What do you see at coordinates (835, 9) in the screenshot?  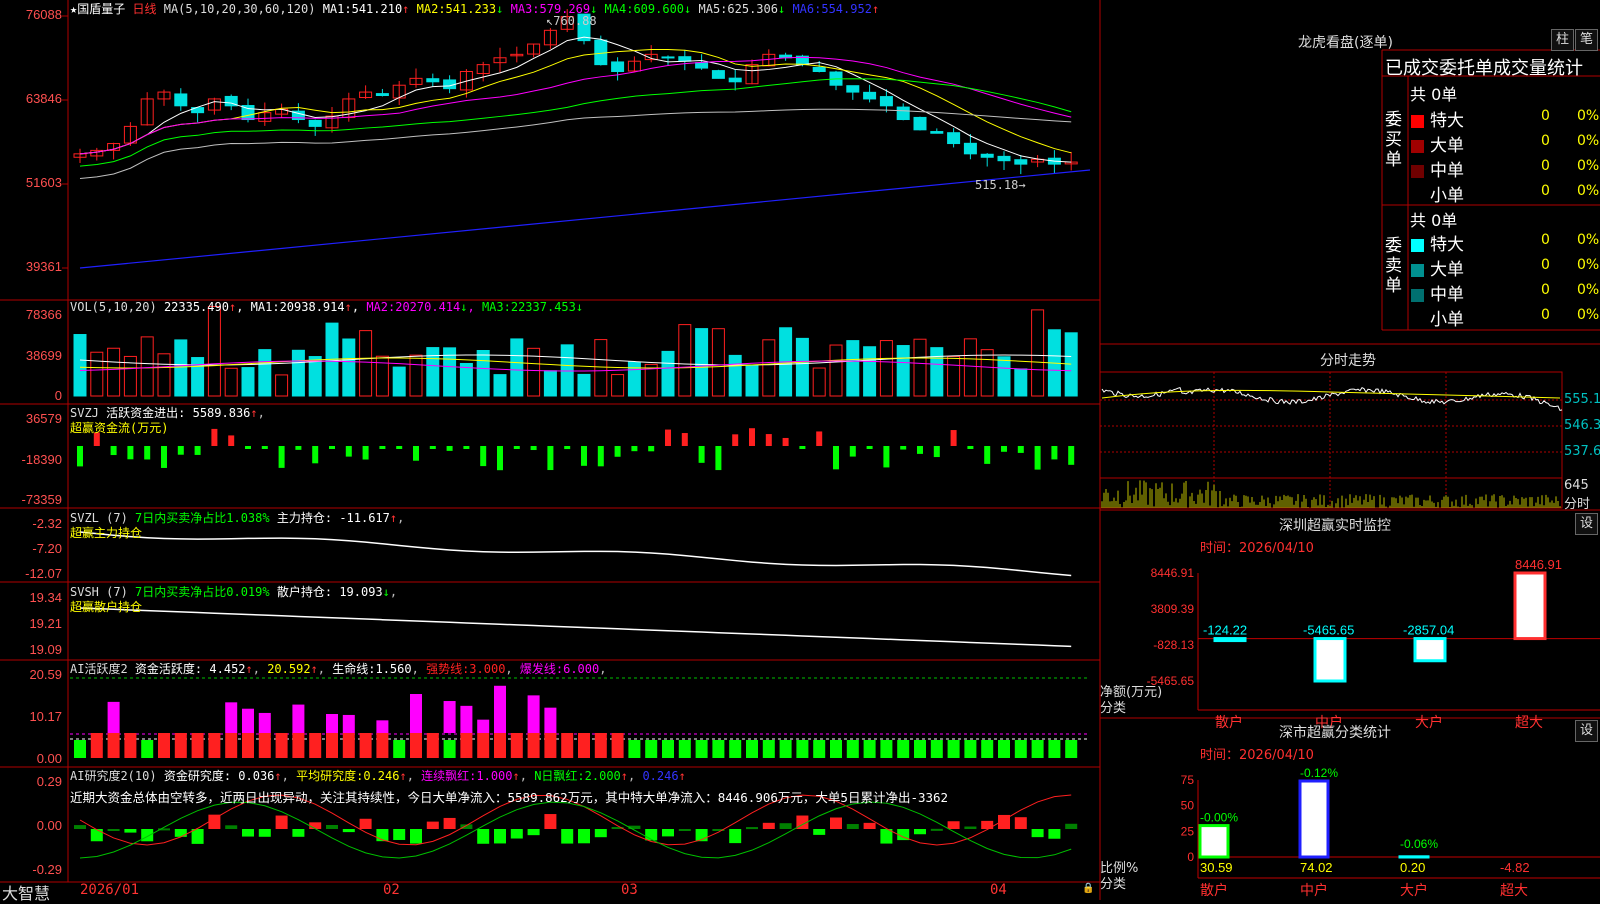 I see `ma6-value: MA6:554.952↑` at bounding box center [835, 9].